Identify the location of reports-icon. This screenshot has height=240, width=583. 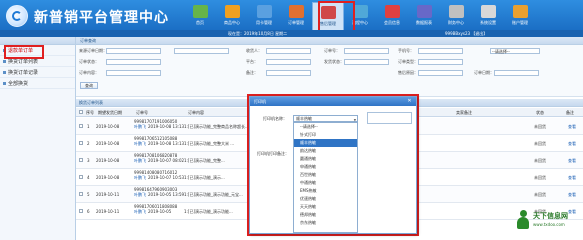
(424, 11).